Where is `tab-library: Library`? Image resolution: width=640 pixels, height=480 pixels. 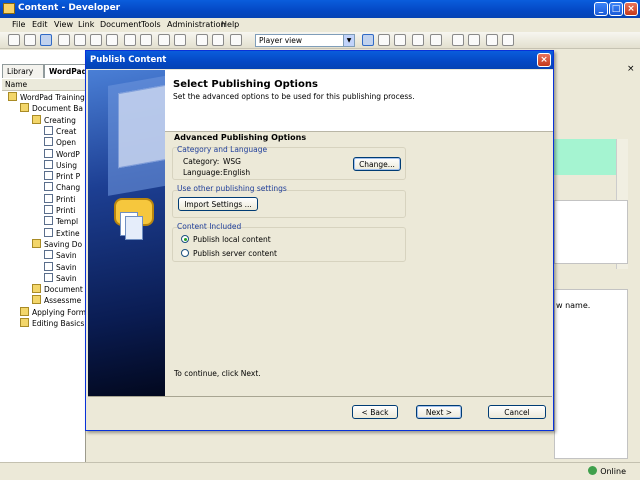 tab-library: Library is located at coordinates (23, 71).